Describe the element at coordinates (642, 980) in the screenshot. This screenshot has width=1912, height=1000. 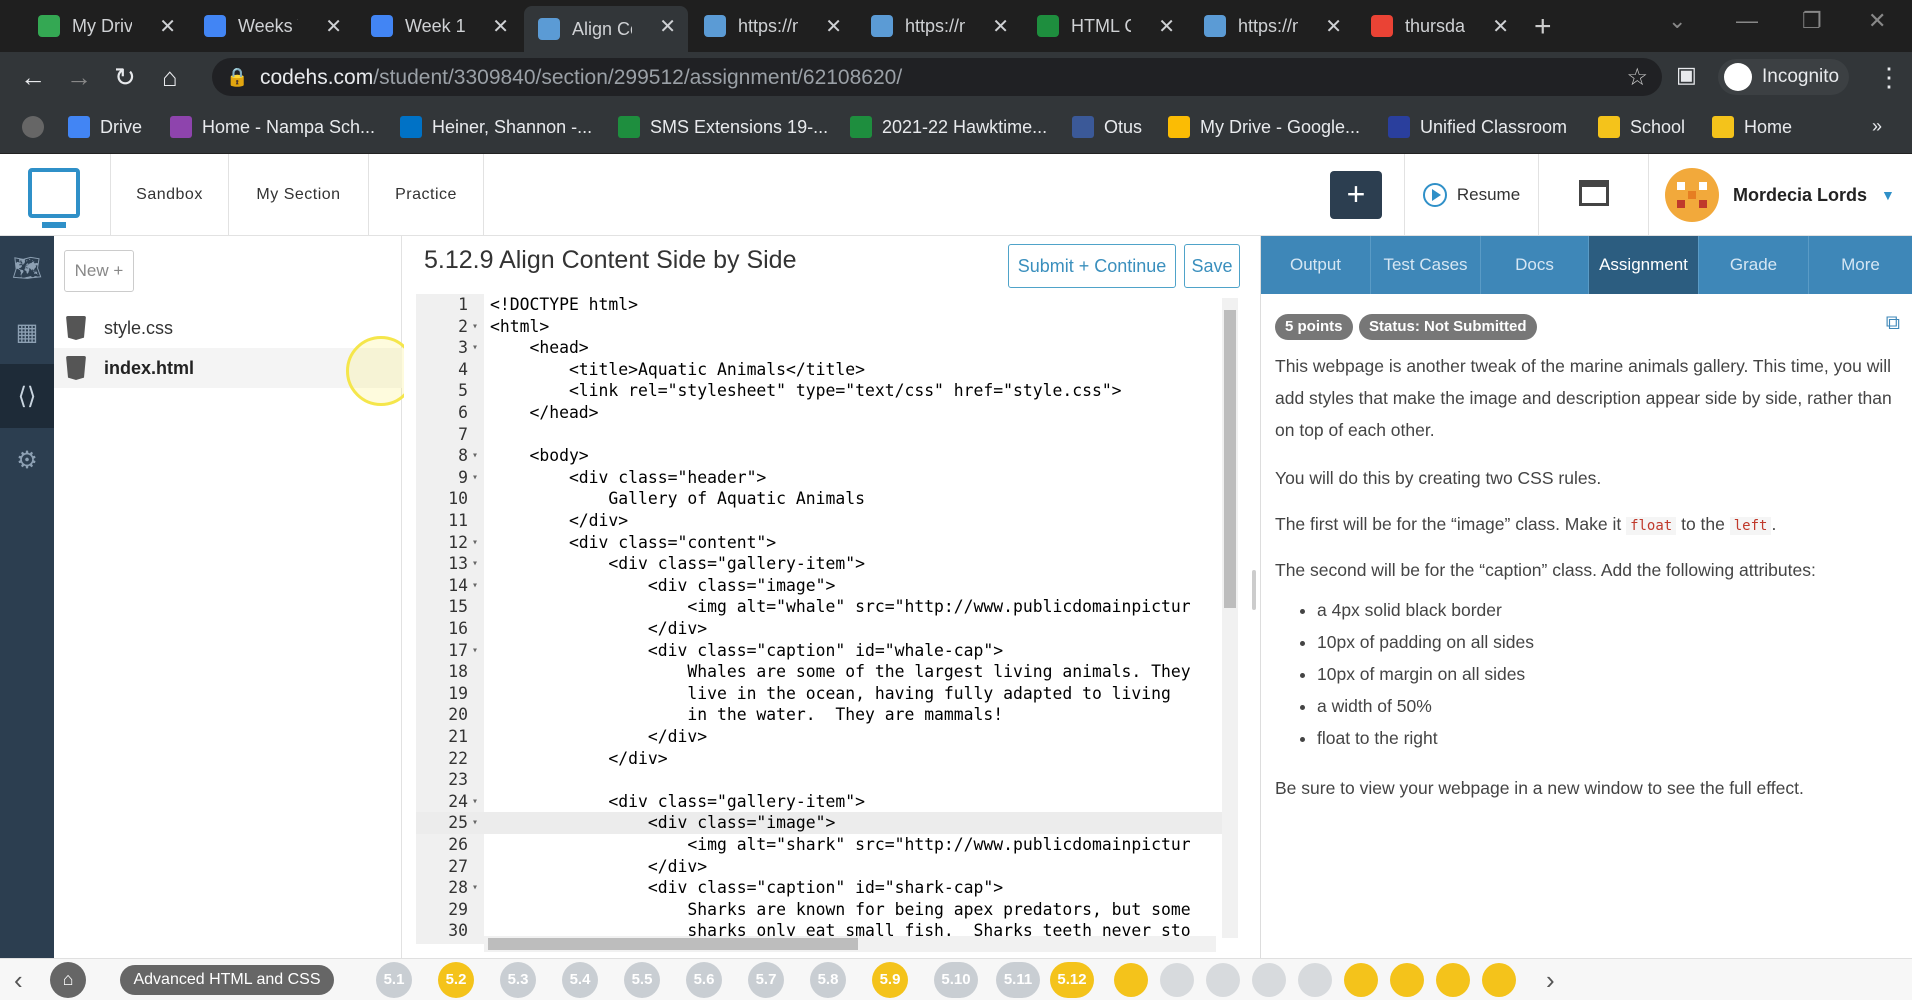
I see `lesson-bubble: 5.5` at that location.